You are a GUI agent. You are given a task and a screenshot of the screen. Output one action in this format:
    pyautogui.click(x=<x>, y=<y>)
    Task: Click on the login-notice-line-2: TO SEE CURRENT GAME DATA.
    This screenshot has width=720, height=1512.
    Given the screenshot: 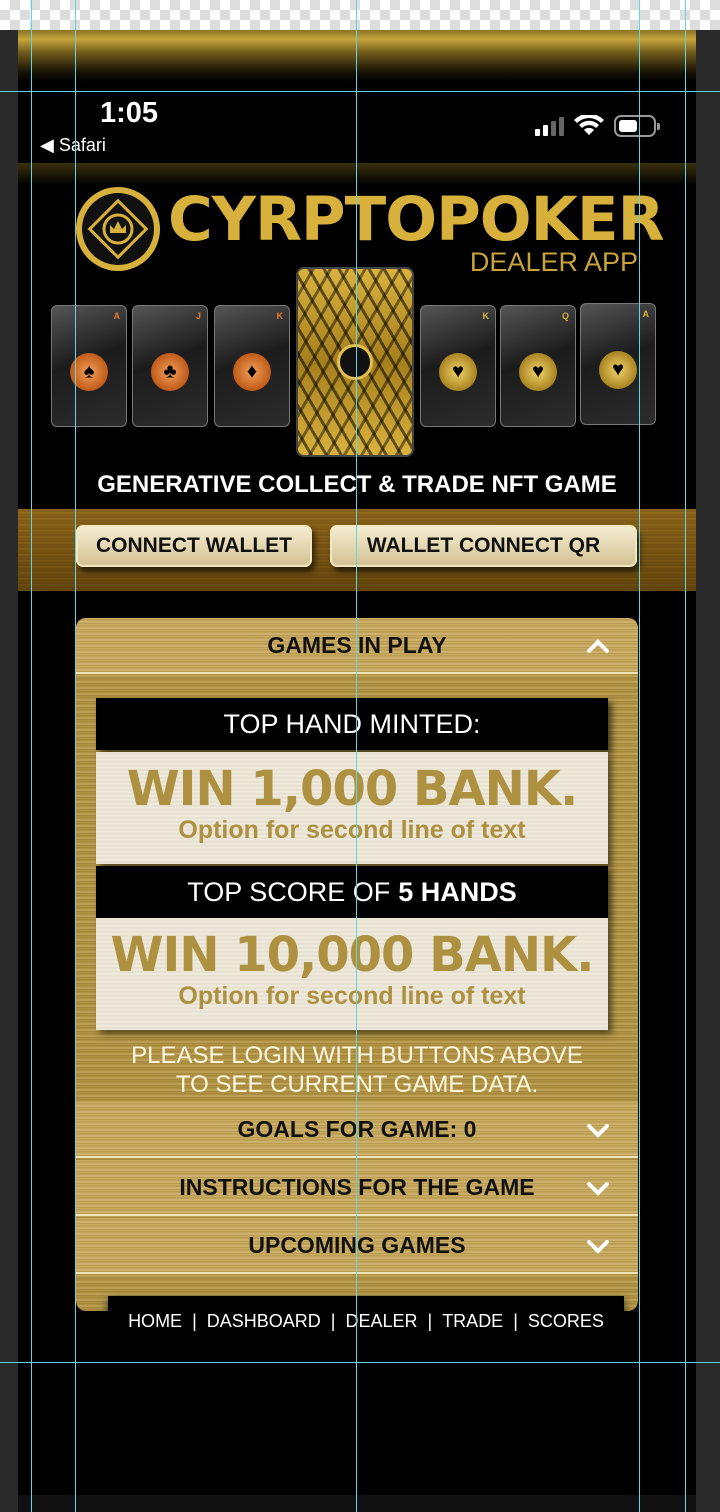 What is the action you would take?
    pyautogui.click(x=357, y=1084)
    